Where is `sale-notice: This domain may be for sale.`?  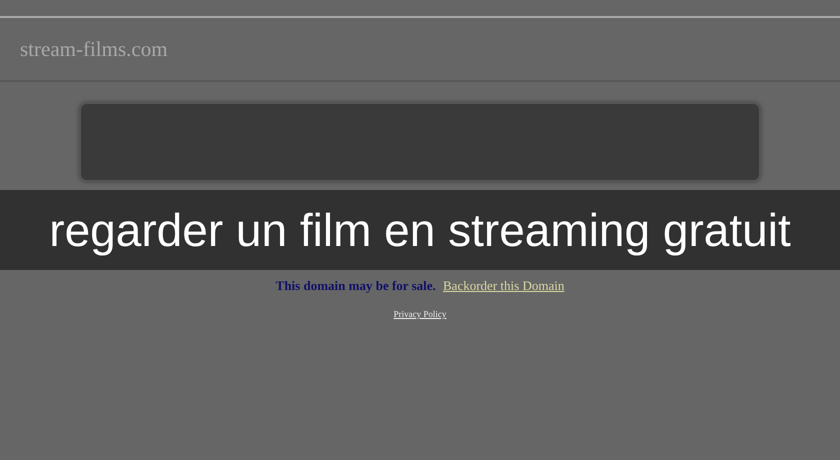 sale-notice: This domain may be for sale. is located at coordinates (356, 285).